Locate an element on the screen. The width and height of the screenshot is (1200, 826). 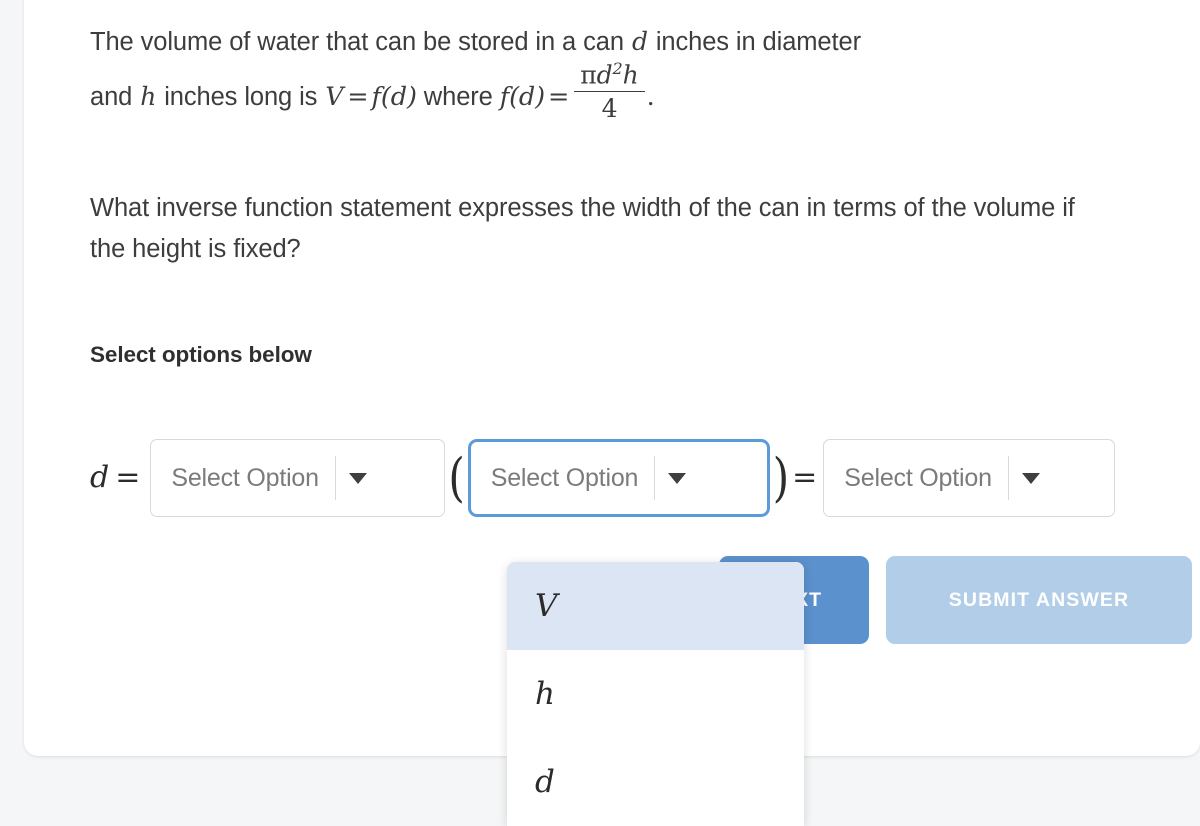
dropdown-option-h: h is located at coordinates (655, 694).